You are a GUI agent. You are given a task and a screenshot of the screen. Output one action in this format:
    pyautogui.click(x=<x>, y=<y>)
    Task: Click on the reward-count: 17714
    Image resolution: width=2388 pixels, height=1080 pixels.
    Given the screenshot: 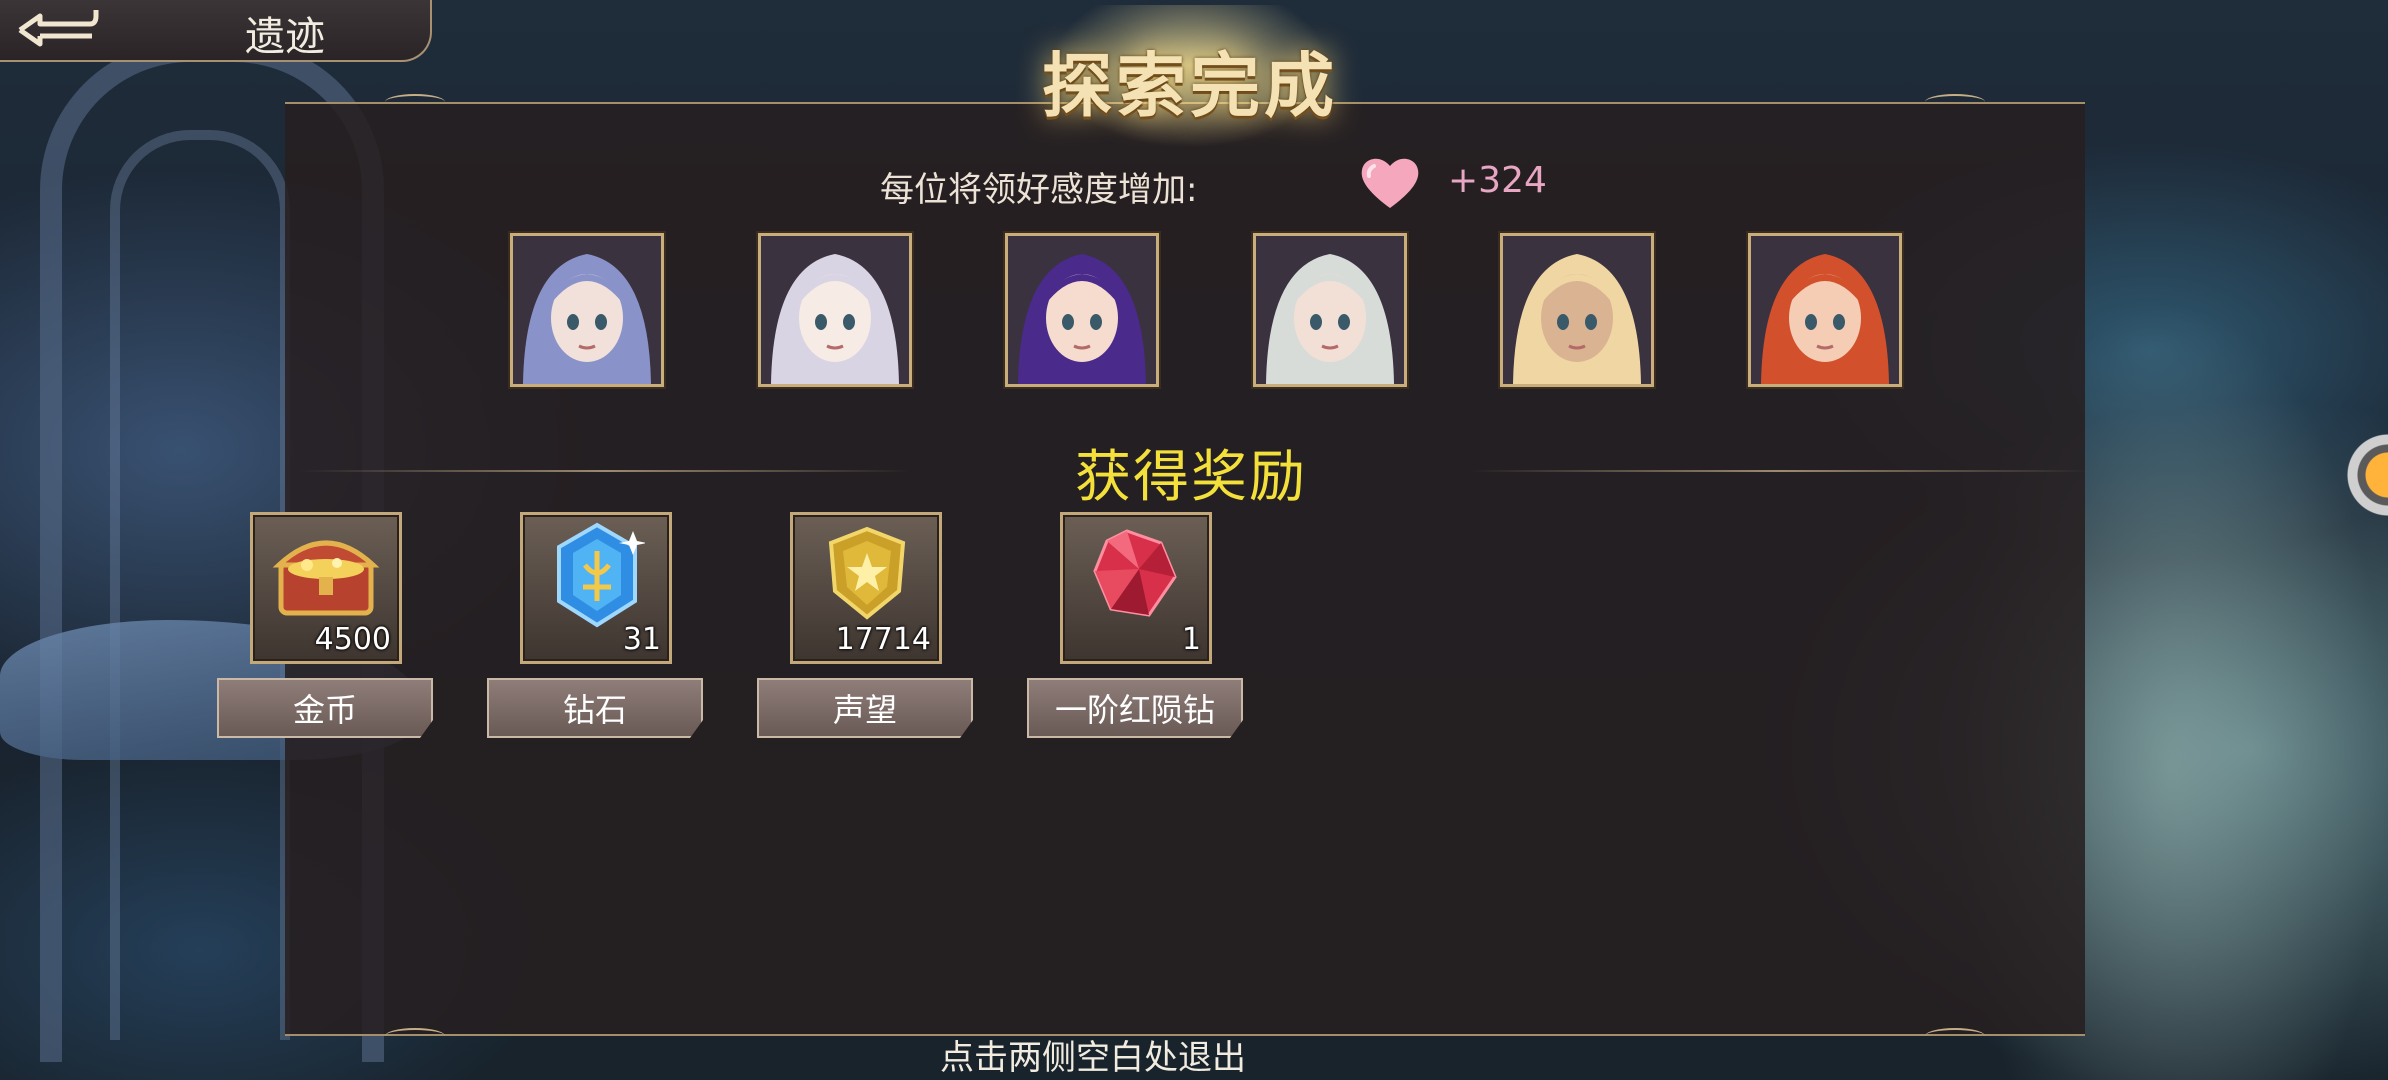 What is the action you would take?
    pyautogui.click(x=883, y=639)
    